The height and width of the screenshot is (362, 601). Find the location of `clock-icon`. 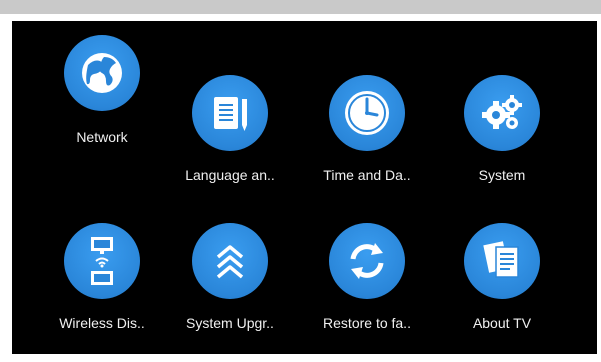

clock-icon is located at coordinates (367, 113).